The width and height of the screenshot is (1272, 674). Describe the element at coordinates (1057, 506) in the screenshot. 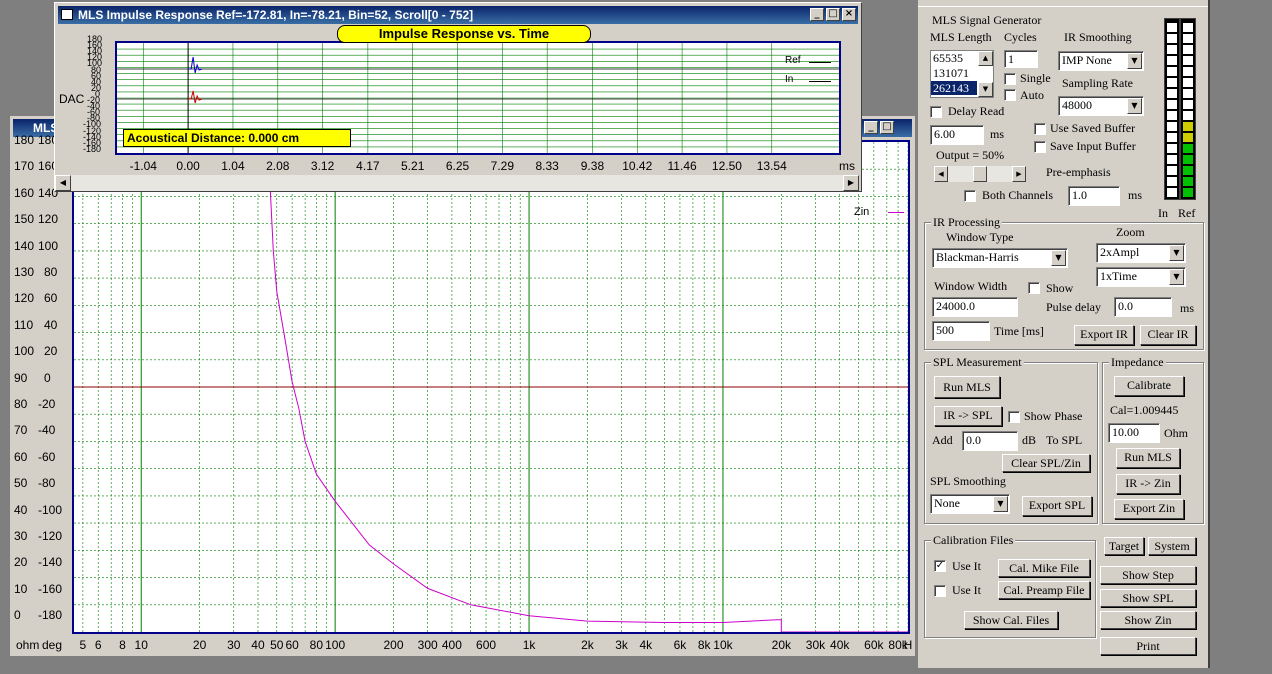

I see `export-spl-button: Export SPL` at that location.